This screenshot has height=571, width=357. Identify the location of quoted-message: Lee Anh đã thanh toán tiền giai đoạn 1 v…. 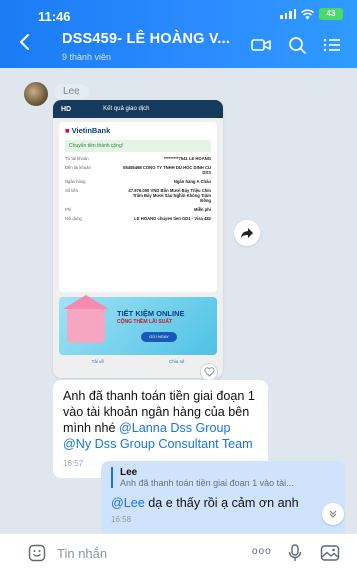
(223, 477).